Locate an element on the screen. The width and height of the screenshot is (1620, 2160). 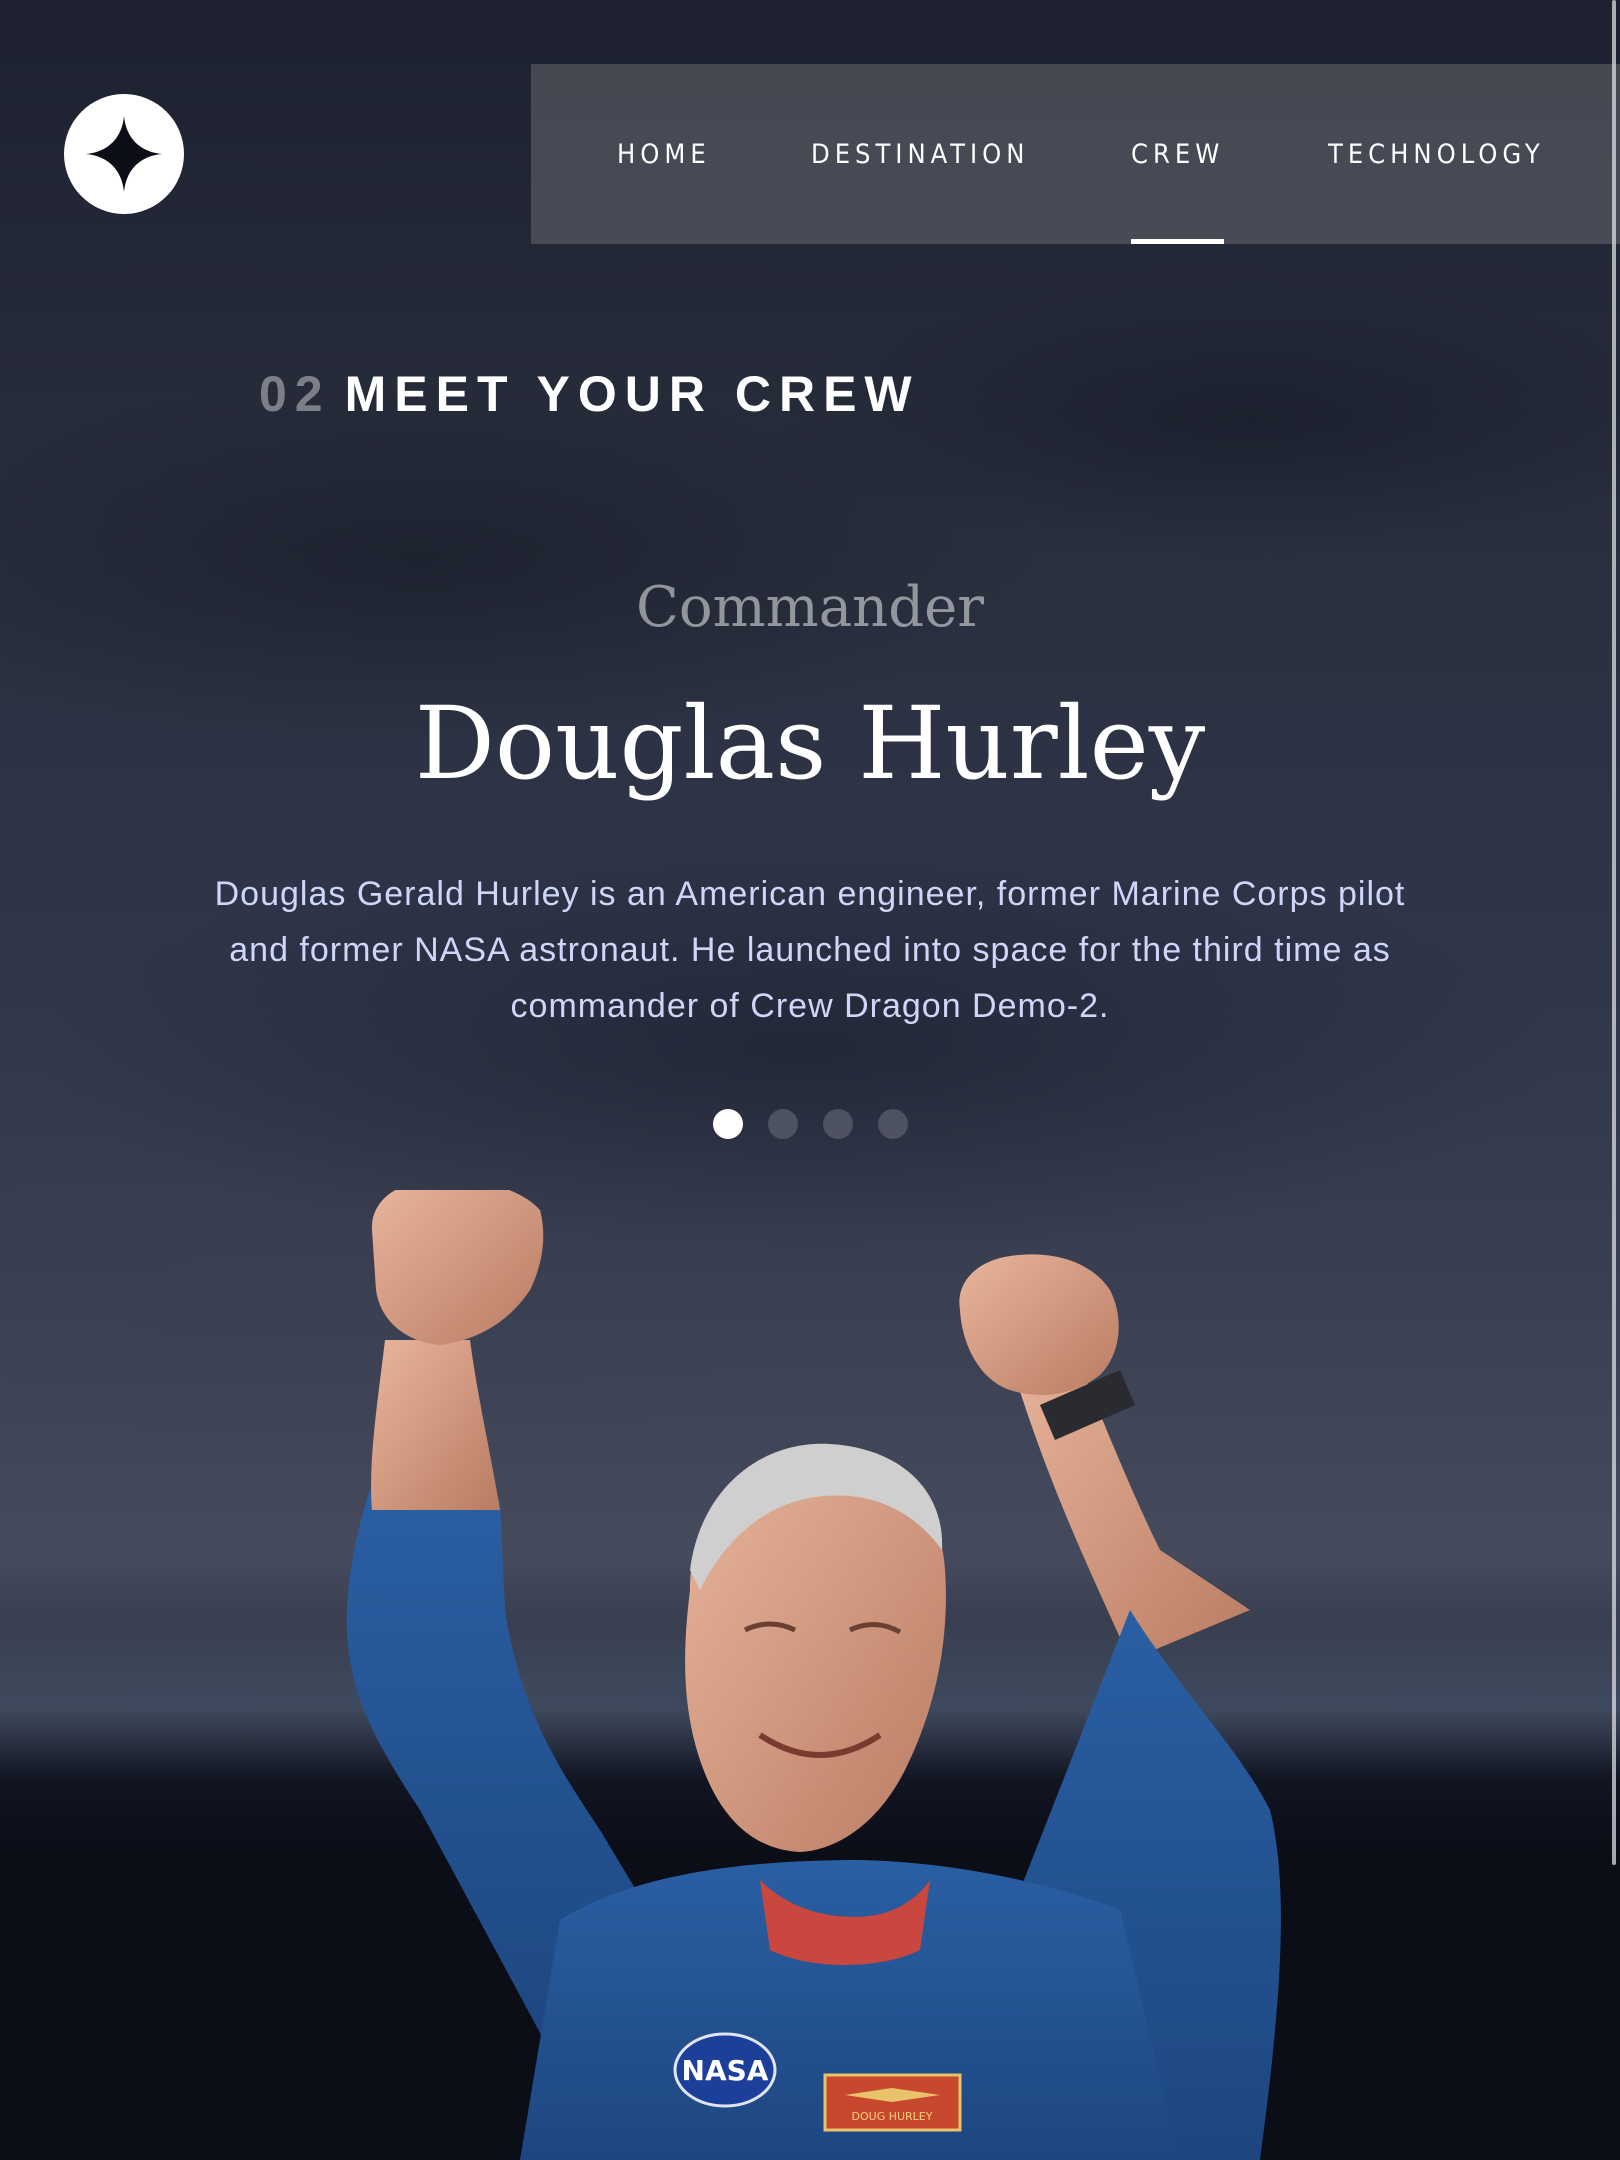
page-title: MEET YOUR CREW is located at coordinates (632, 394).